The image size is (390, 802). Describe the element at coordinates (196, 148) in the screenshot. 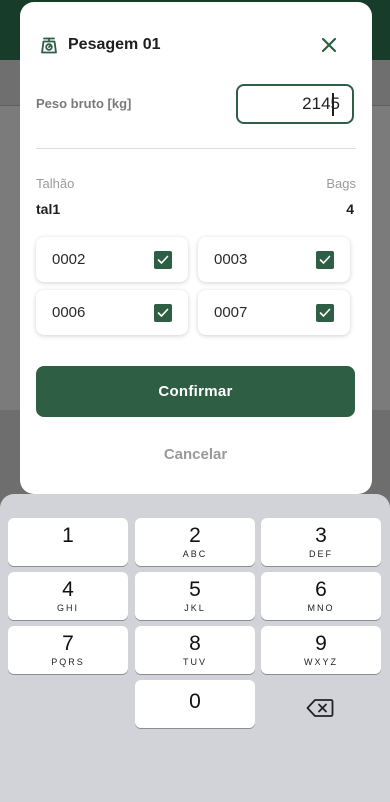

I see `divider` at that location.